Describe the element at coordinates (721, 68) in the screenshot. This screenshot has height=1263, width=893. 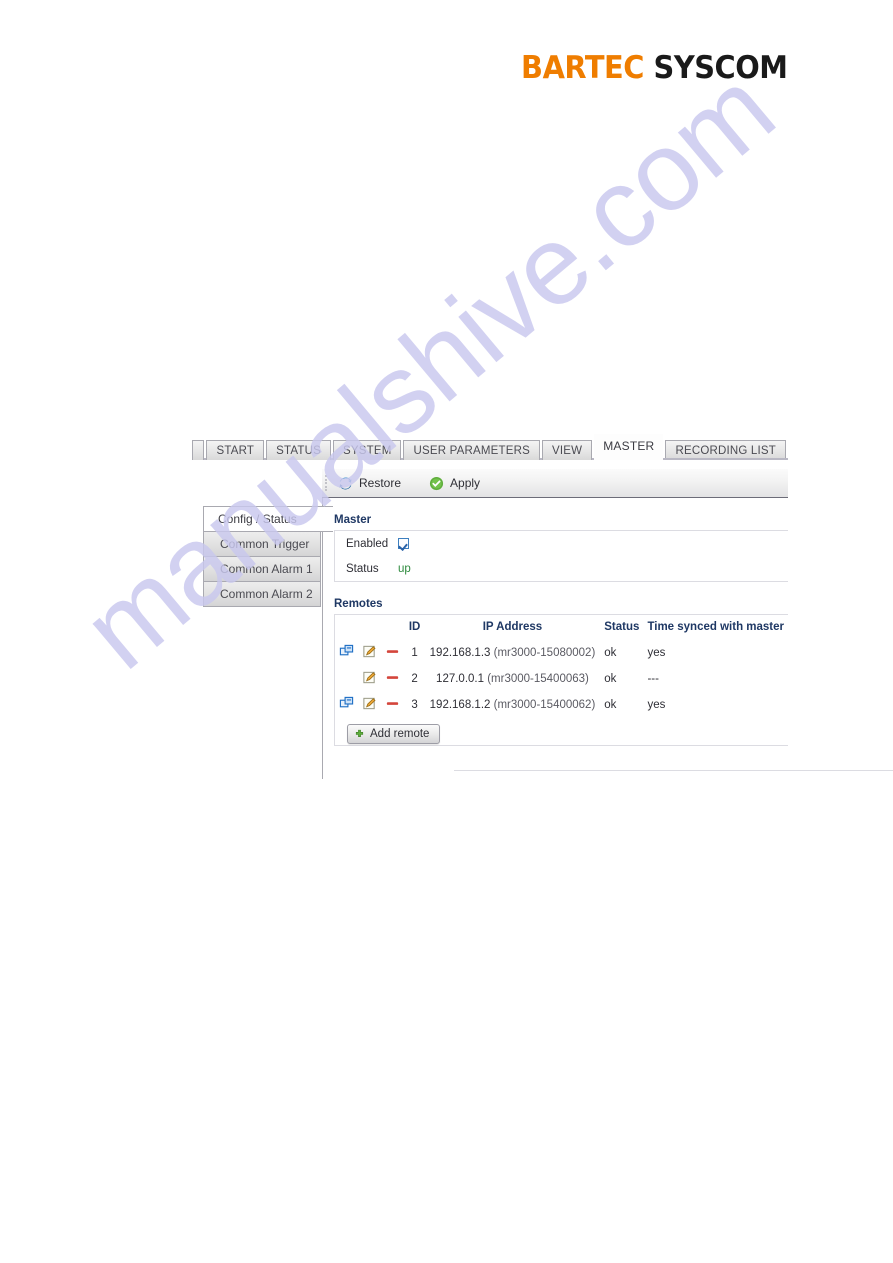
I see `brand-syscom: SYSCOM` at that location.